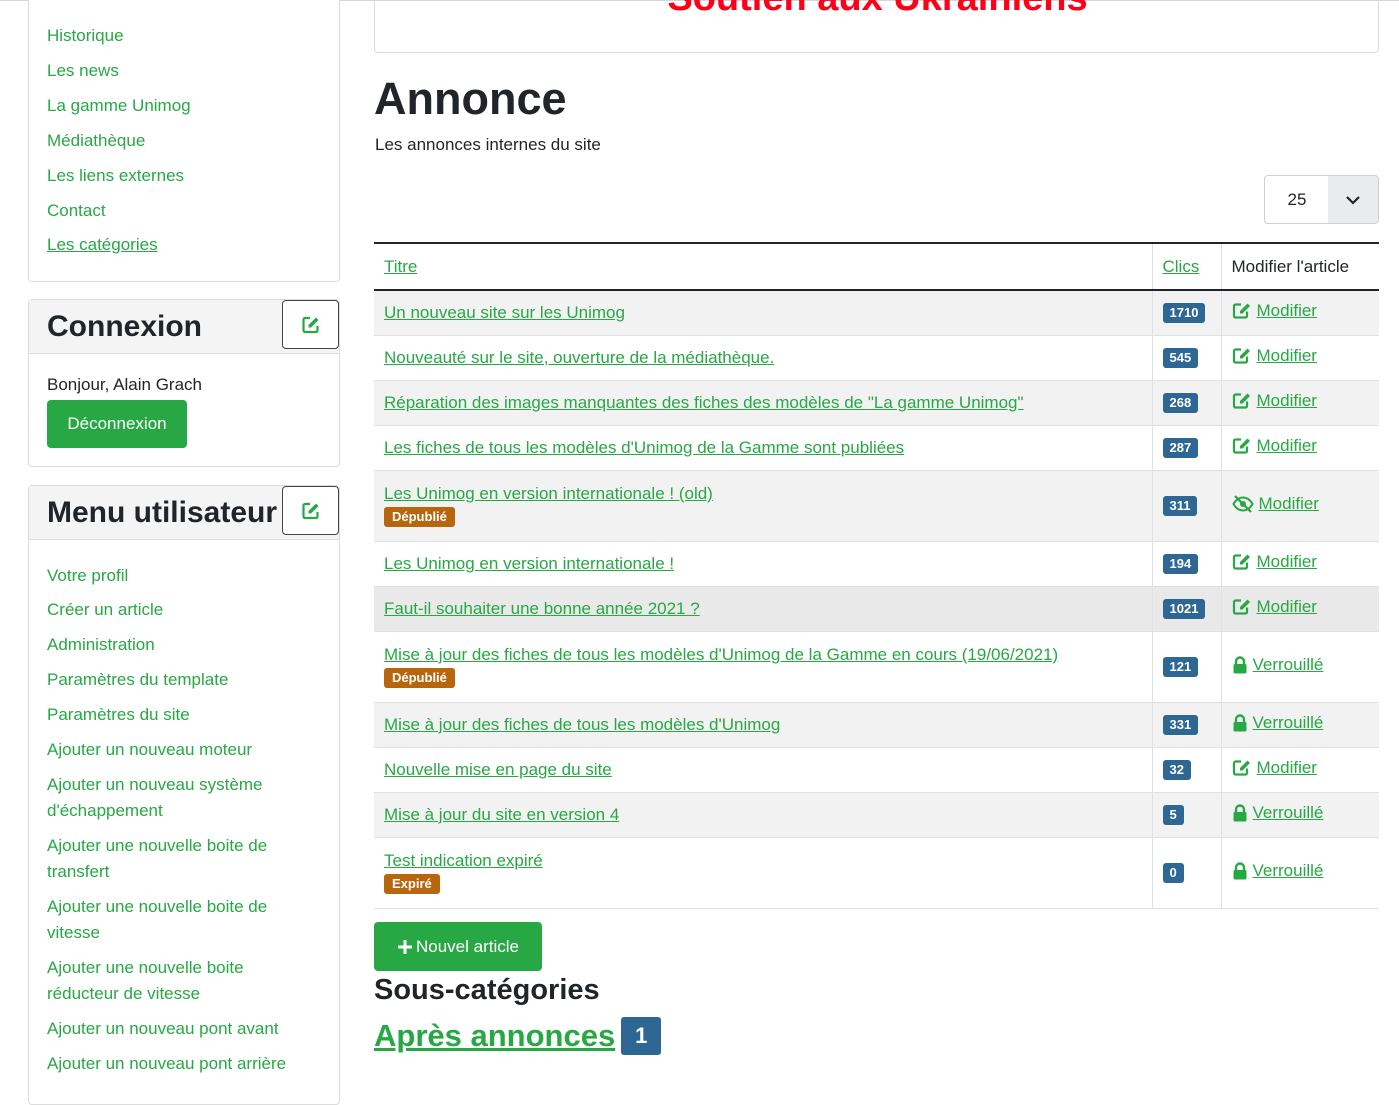 The image size is (1399, 1105). I want to click on user-menu-add-exhaust: Ajouter un nouveau système d'échappement, so click(177, 798).